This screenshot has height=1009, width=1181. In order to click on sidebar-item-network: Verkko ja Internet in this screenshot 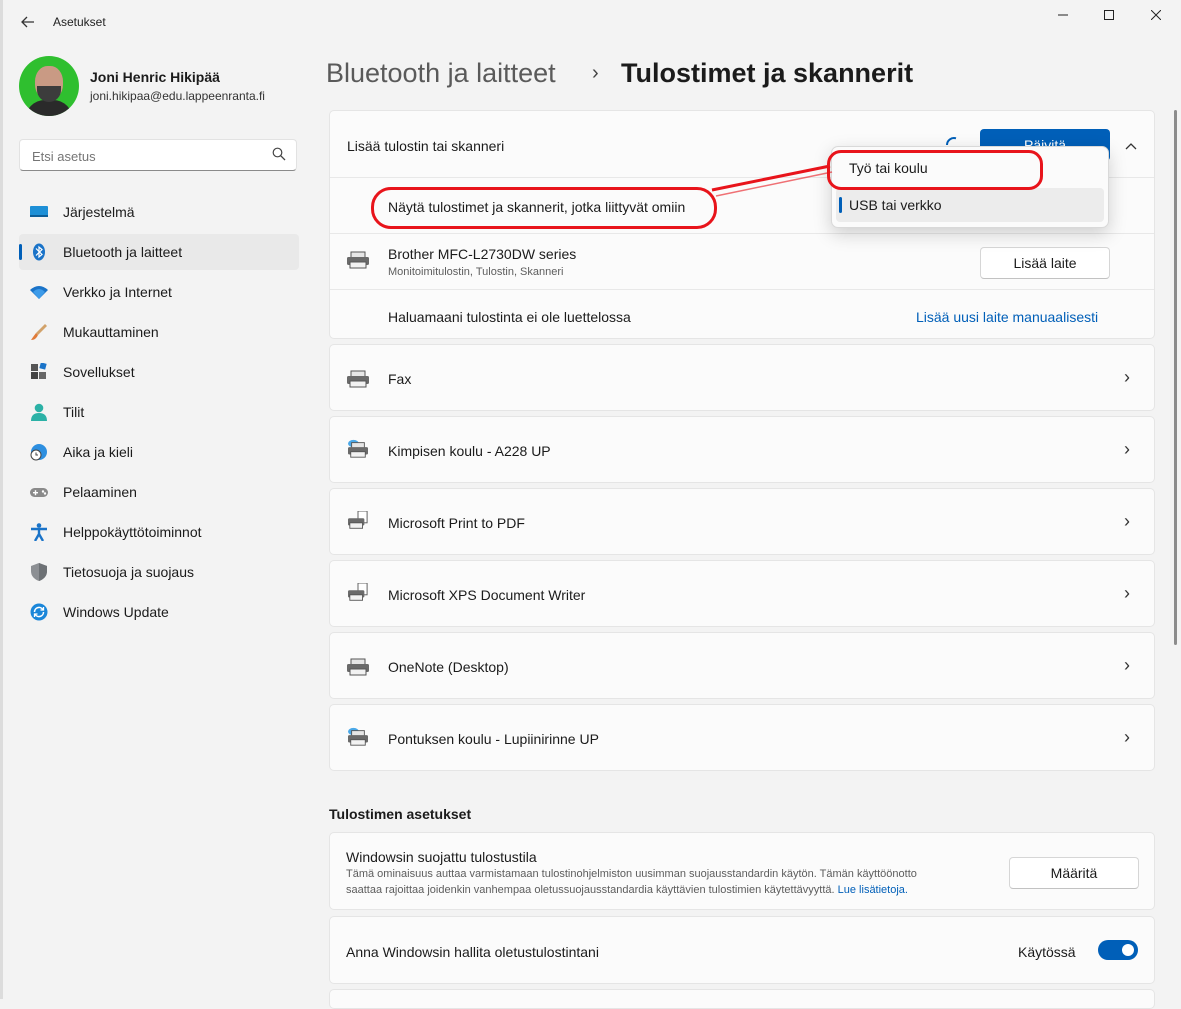, I will do `click(159, 292)`.